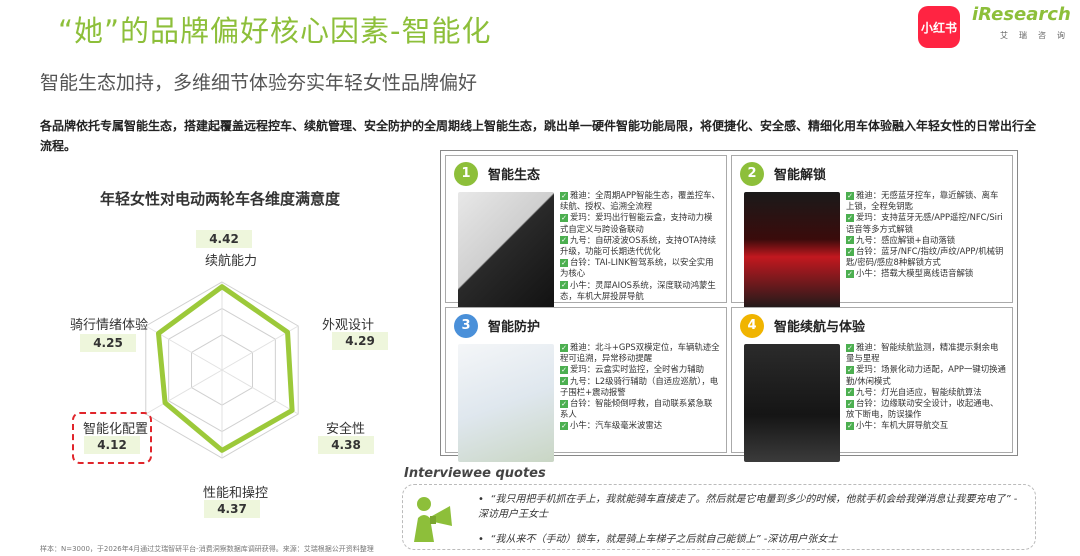 The width and height of the screenshot is (1080, 556). I want to click on list-item: ✓ 九号：自研凌波OS系统，支持OTA持续升级，功能可长期迭代优化, so click(638, 245).